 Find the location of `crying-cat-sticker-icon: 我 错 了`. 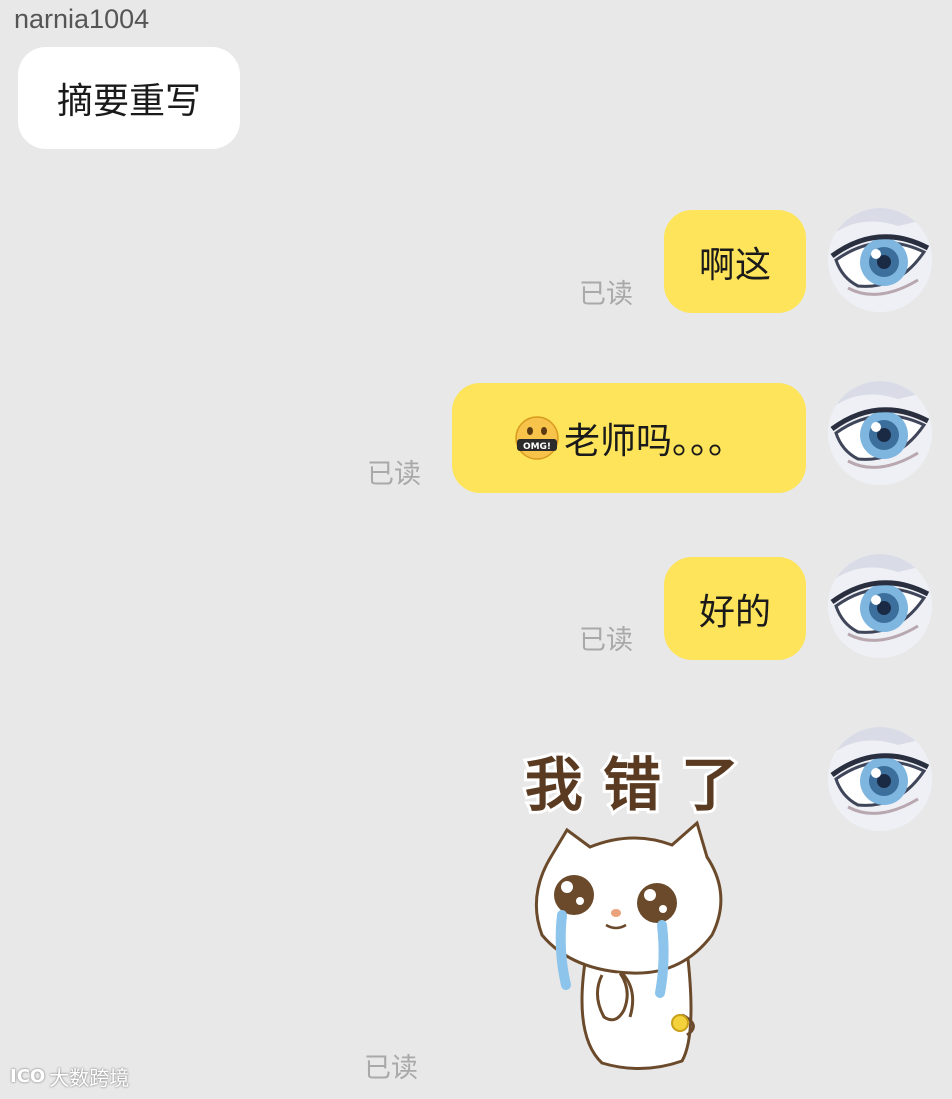

crying-cat-sticker-icon: 我 错 了 is located at coordinates (632, 909).